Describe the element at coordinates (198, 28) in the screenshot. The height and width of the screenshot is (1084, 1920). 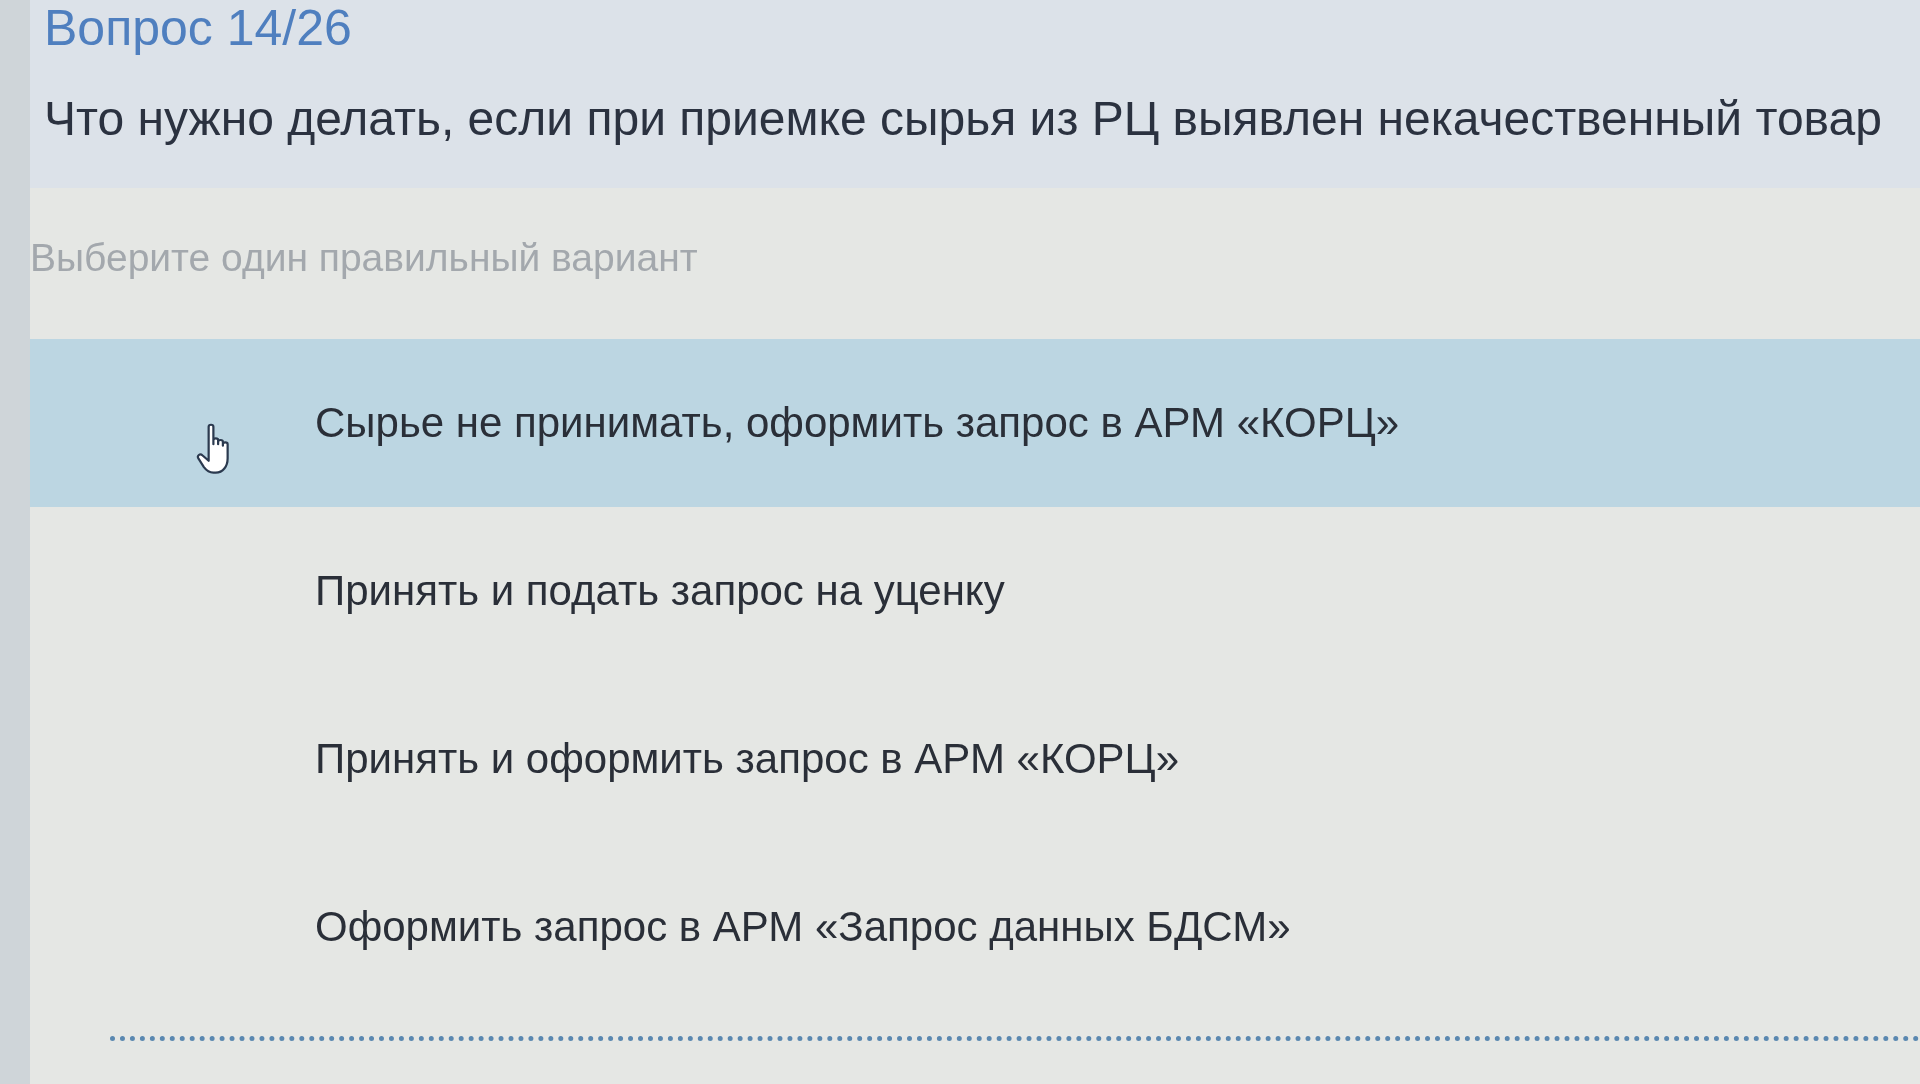
I see `question-counter: Вопрос 14/26` at that location.